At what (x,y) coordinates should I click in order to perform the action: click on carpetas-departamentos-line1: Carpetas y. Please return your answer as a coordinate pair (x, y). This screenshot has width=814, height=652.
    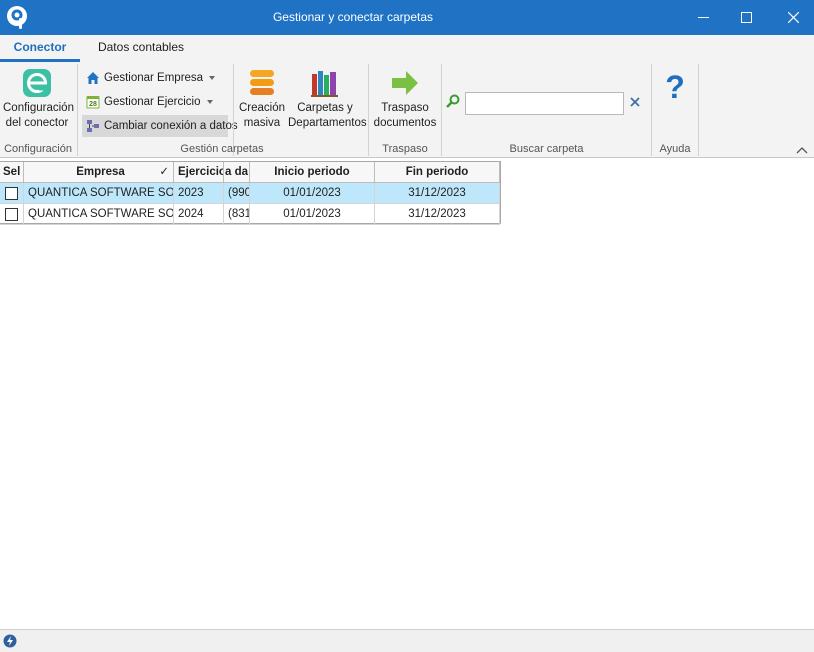
    Looking at the image, I should click on (325, 108).